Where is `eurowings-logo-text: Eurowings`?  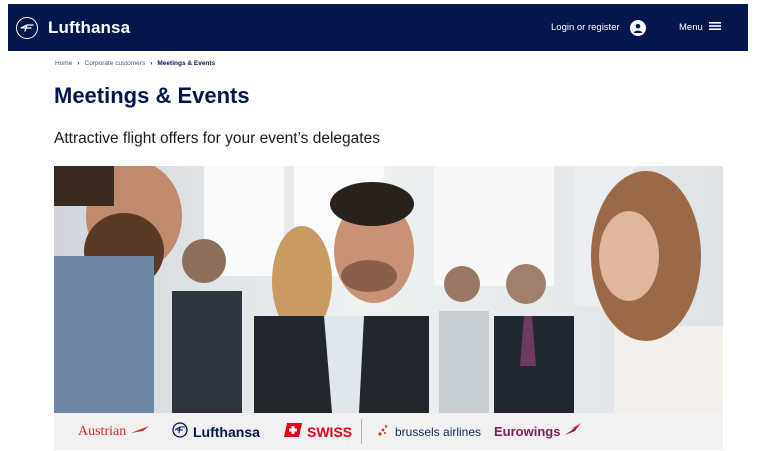
eurowings-logo-text: Eurowings is located at coordinates (527, 431).